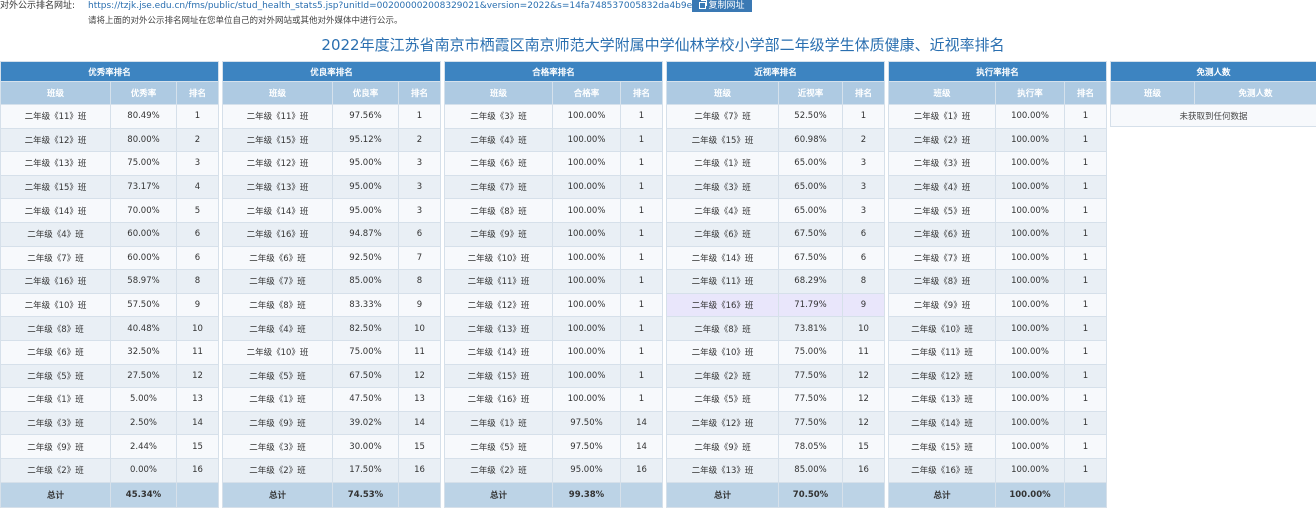 The width and height of the screenshot is (1316, 520). Describe the element at coordinates (365, 140) in the screenshot. I see `rate-cell: 95.12%` at that location.